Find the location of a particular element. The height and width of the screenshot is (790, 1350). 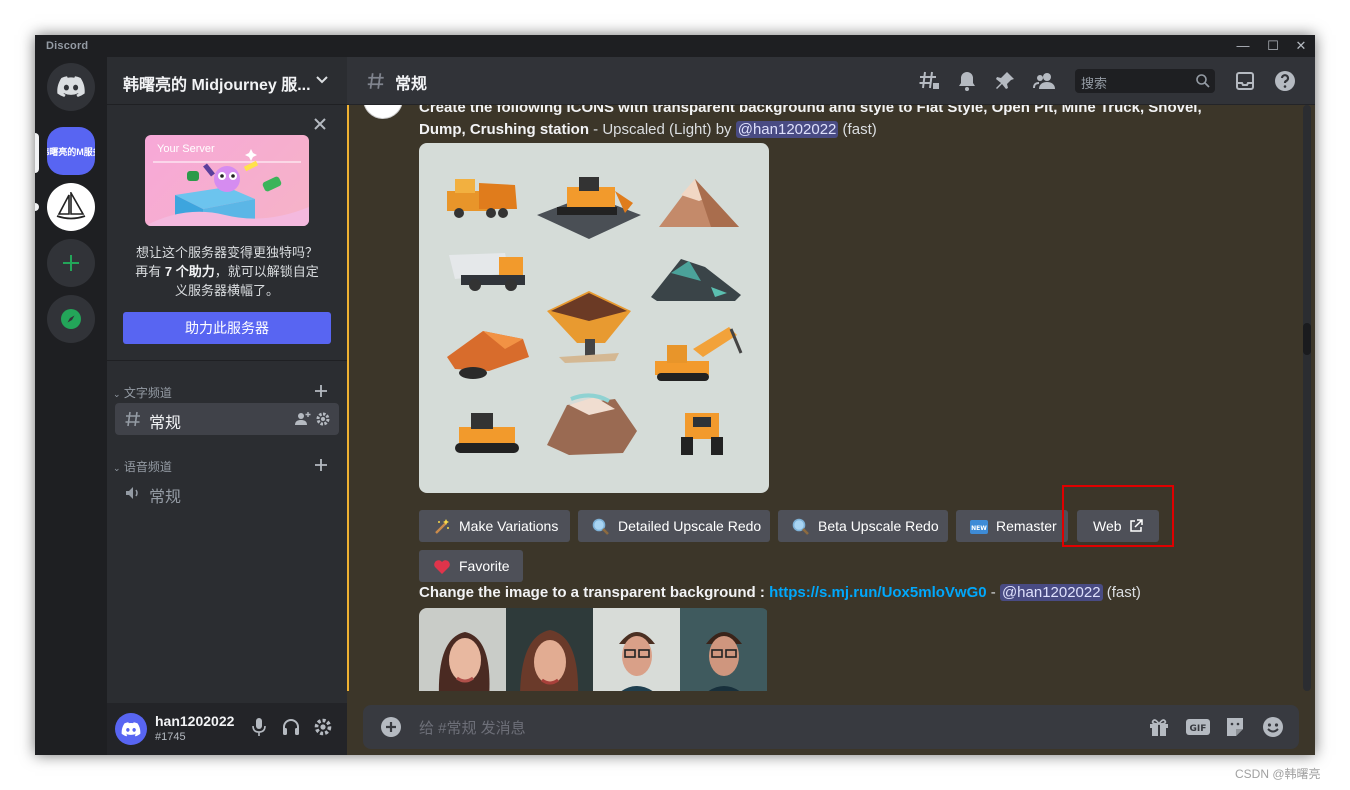

boost-description: 想让这个服务器变得更独特吗？ 再有 7 个助力，就可以解锁自定 义服务器横幅了。 is located at coordinates (227, 271).